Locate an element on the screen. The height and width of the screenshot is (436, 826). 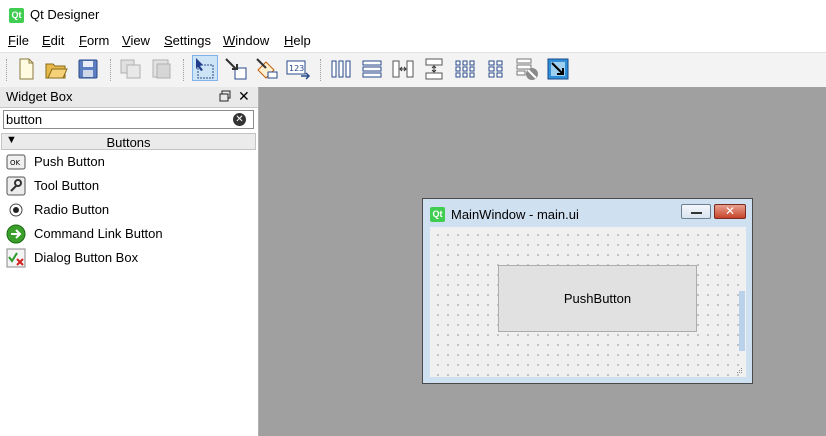
widget-filter-input is located at coordinates (116, 119).